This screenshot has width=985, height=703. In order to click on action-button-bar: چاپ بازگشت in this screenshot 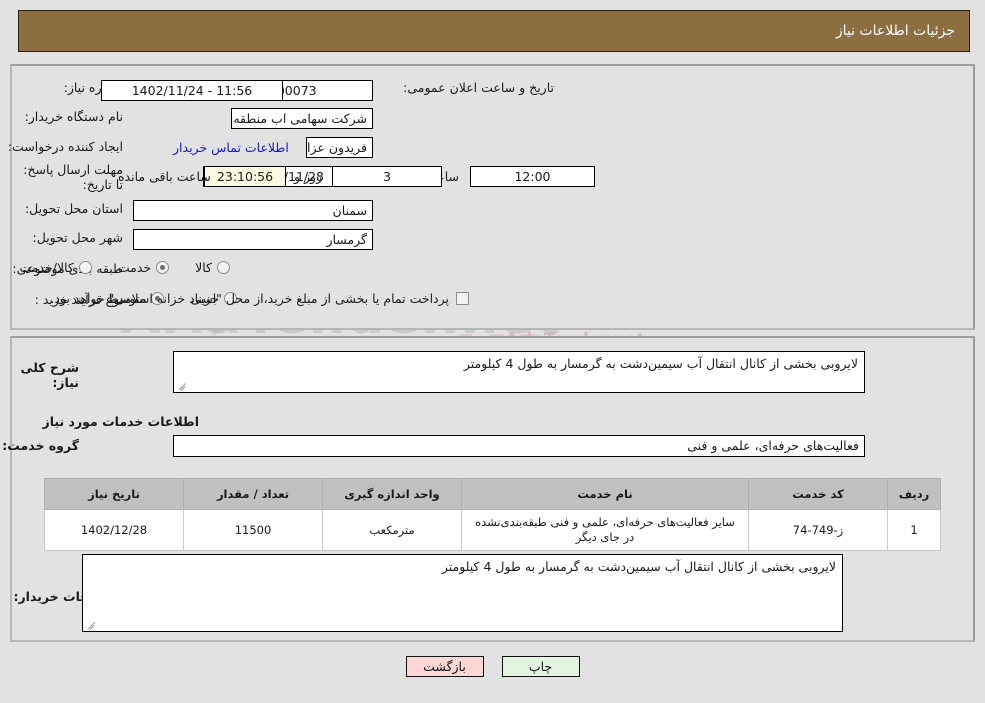, I will do `click(492, 666)`.